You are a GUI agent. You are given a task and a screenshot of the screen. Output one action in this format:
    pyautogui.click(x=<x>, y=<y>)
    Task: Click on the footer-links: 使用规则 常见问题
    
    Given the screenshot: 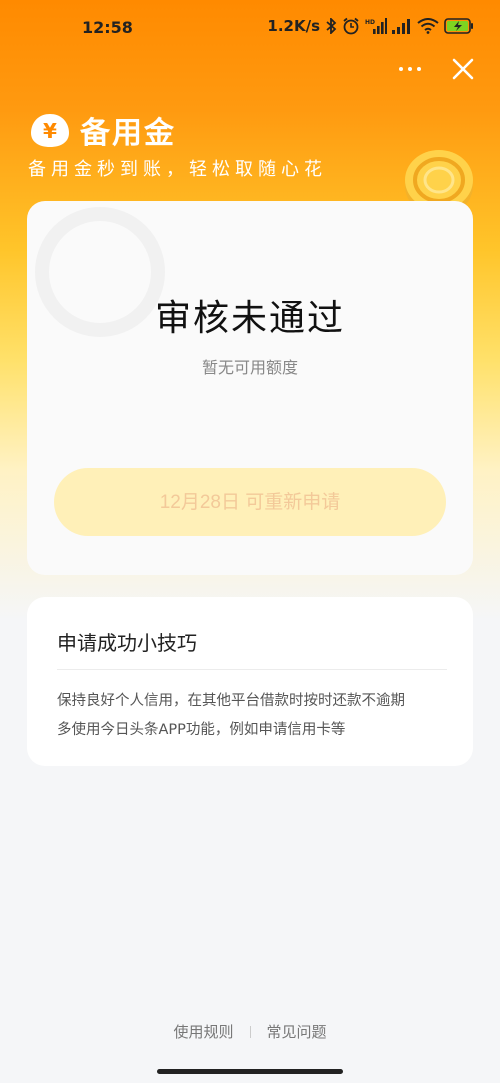 What is the action you would take?
    pyautogui.click(x=250, y=1031)
    